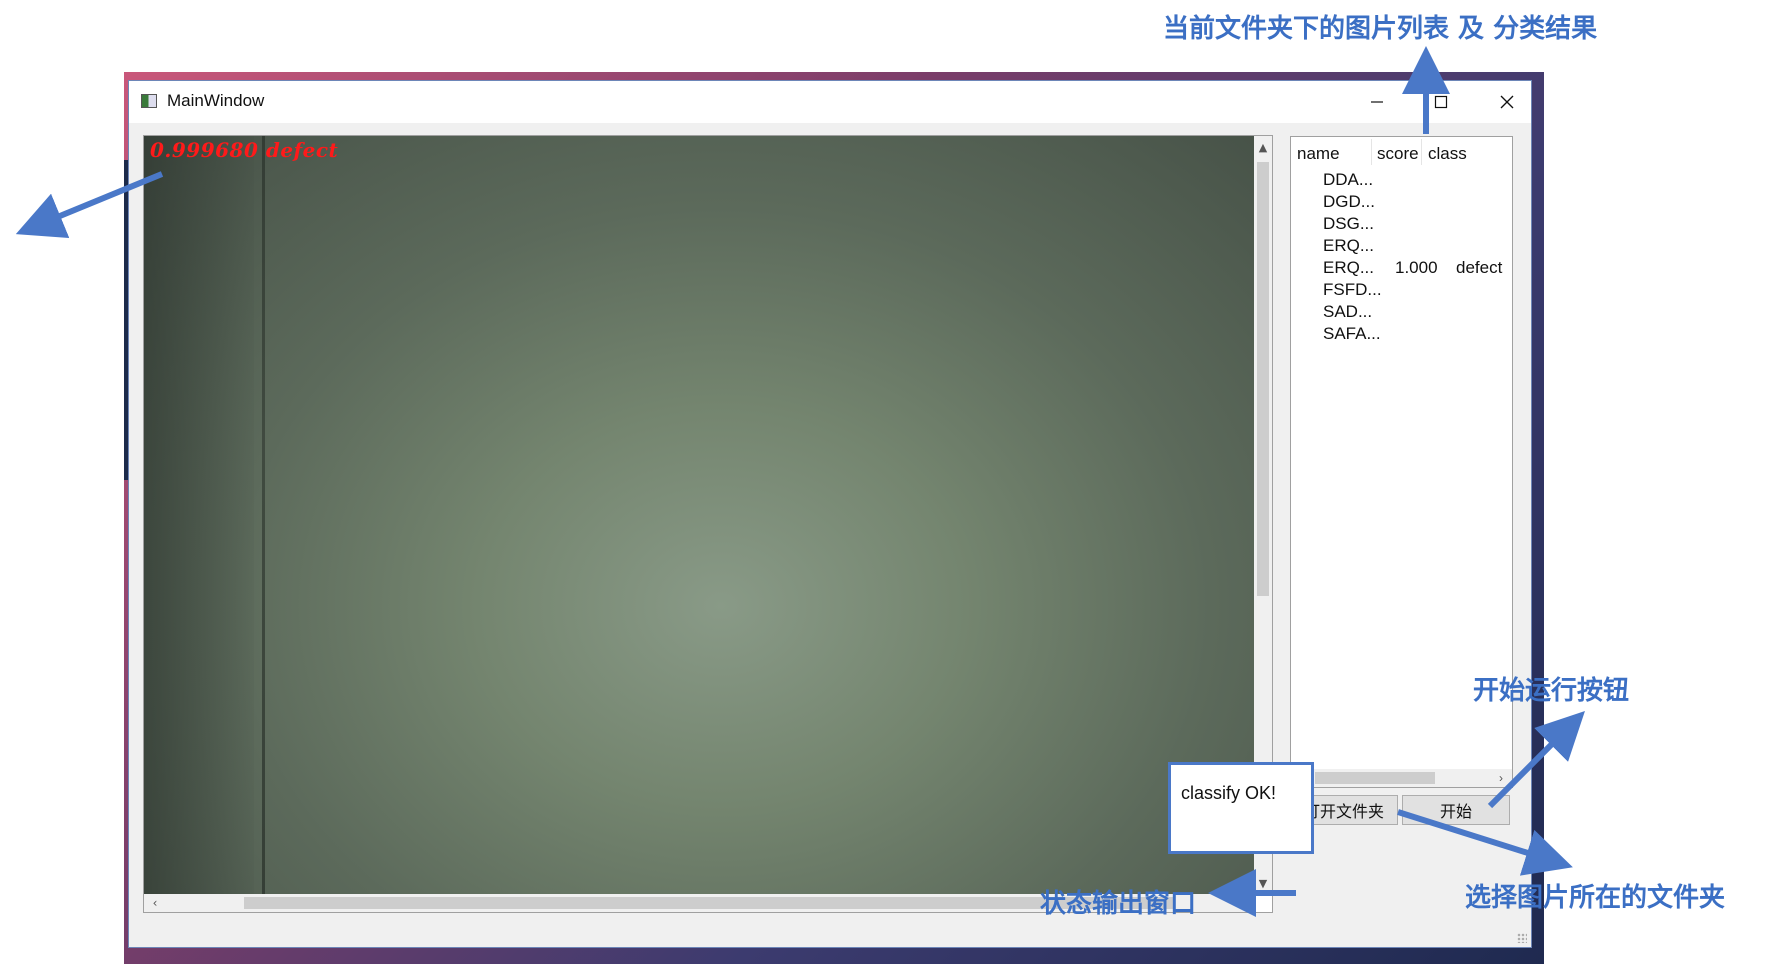  What do you see at coordinates (1263, 147) in the screenshot?
I see `scroll-up-icon: ▲` at bounding box center [1263, 147].